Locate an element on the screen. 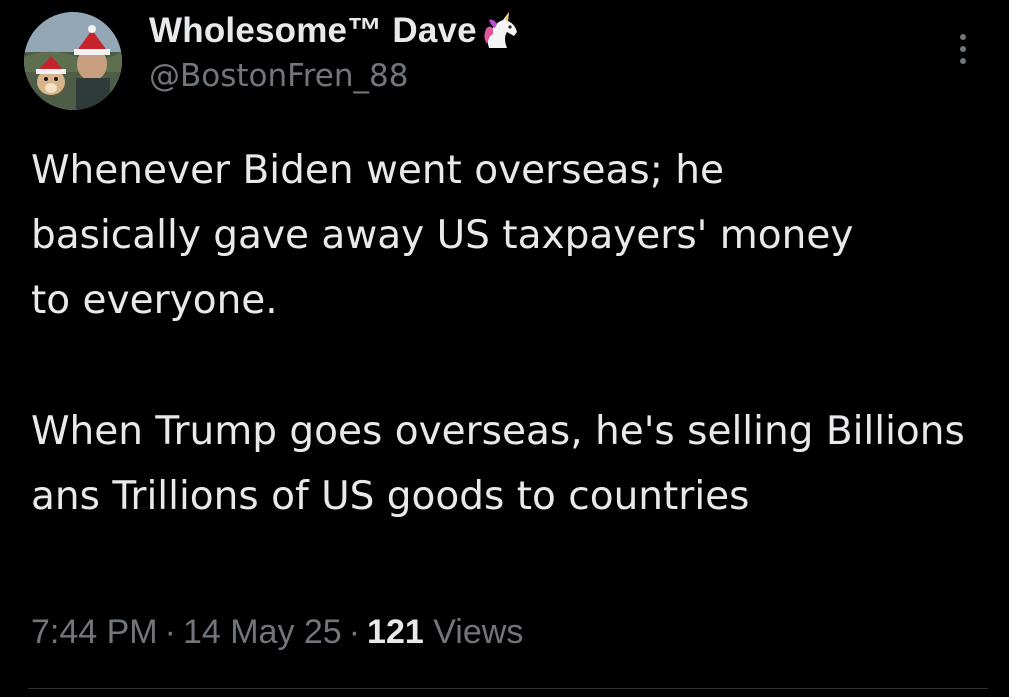 The width and height of the screenshot is (1009, 697). tweet-date: 14 May 25 is located at coordinates (262, 632).